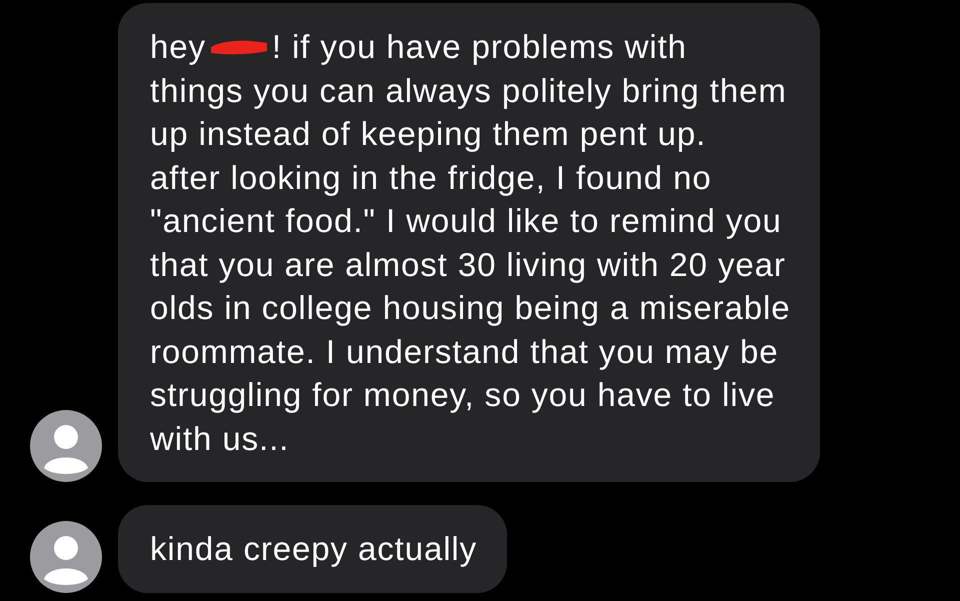 The width and height of the screenshot is (960, 601). I want to click on message-text: hey, so click(178, 47).